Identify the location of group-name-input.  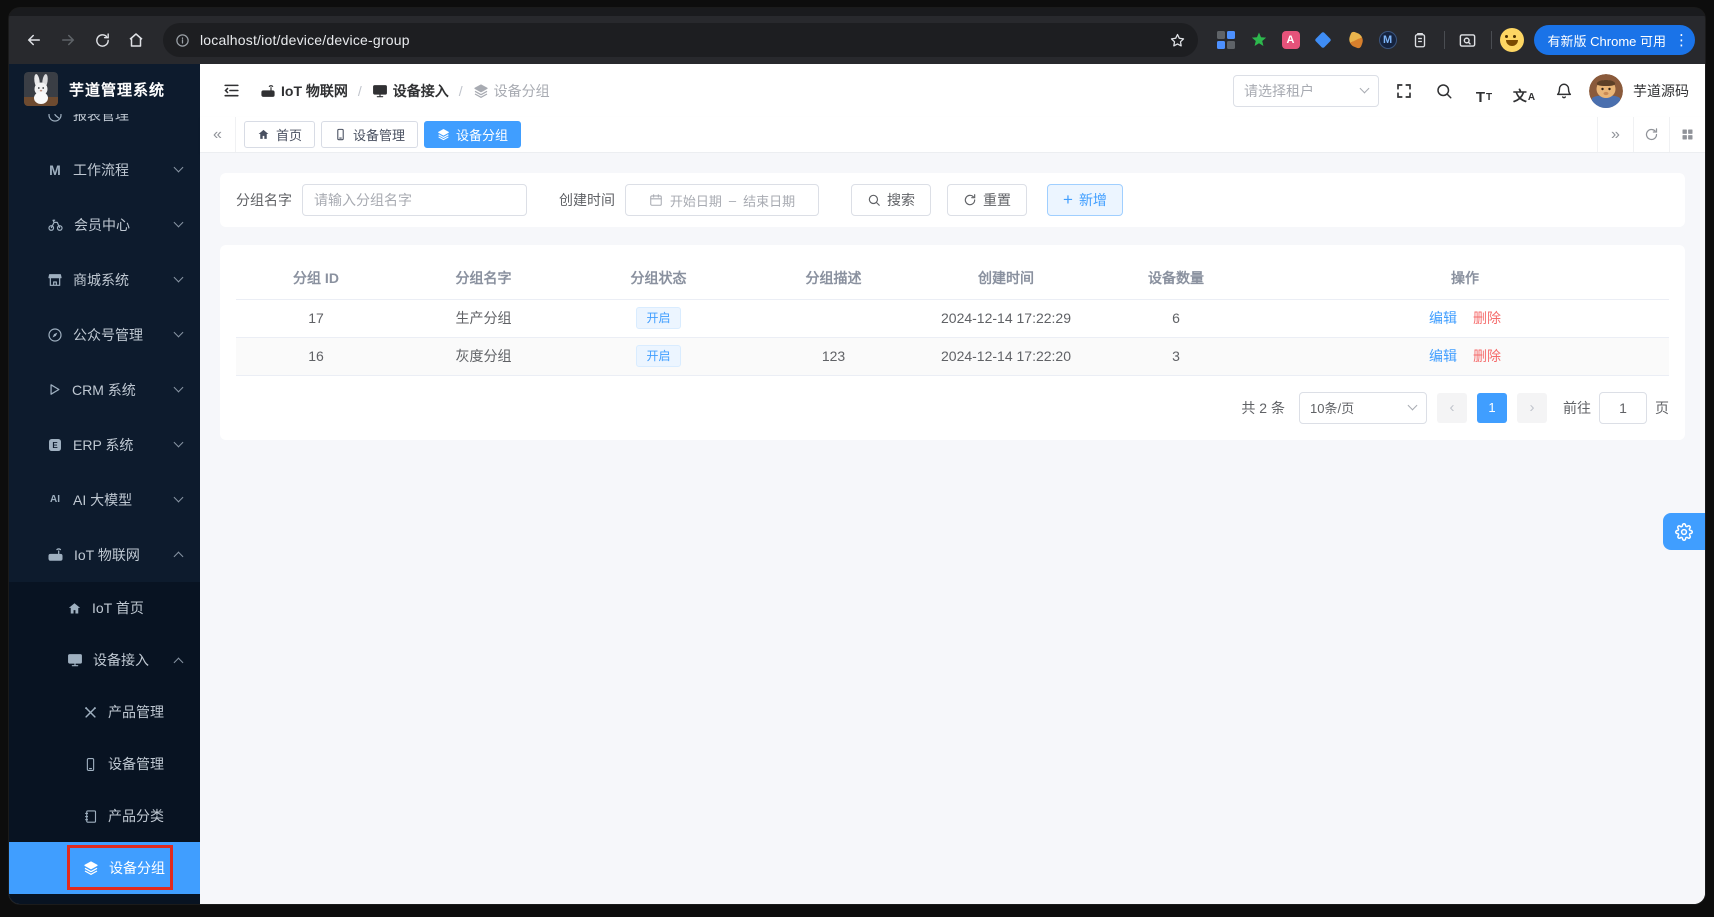
(414, 200).